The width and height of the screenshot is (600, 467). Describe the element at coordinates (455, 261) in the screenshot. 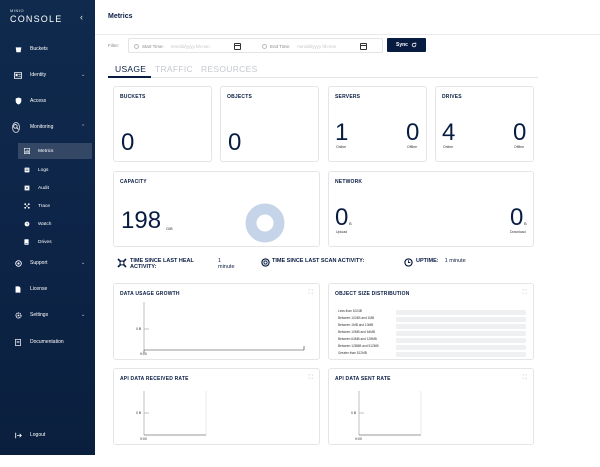

I see `uptime-value: 1 minute` at that location.